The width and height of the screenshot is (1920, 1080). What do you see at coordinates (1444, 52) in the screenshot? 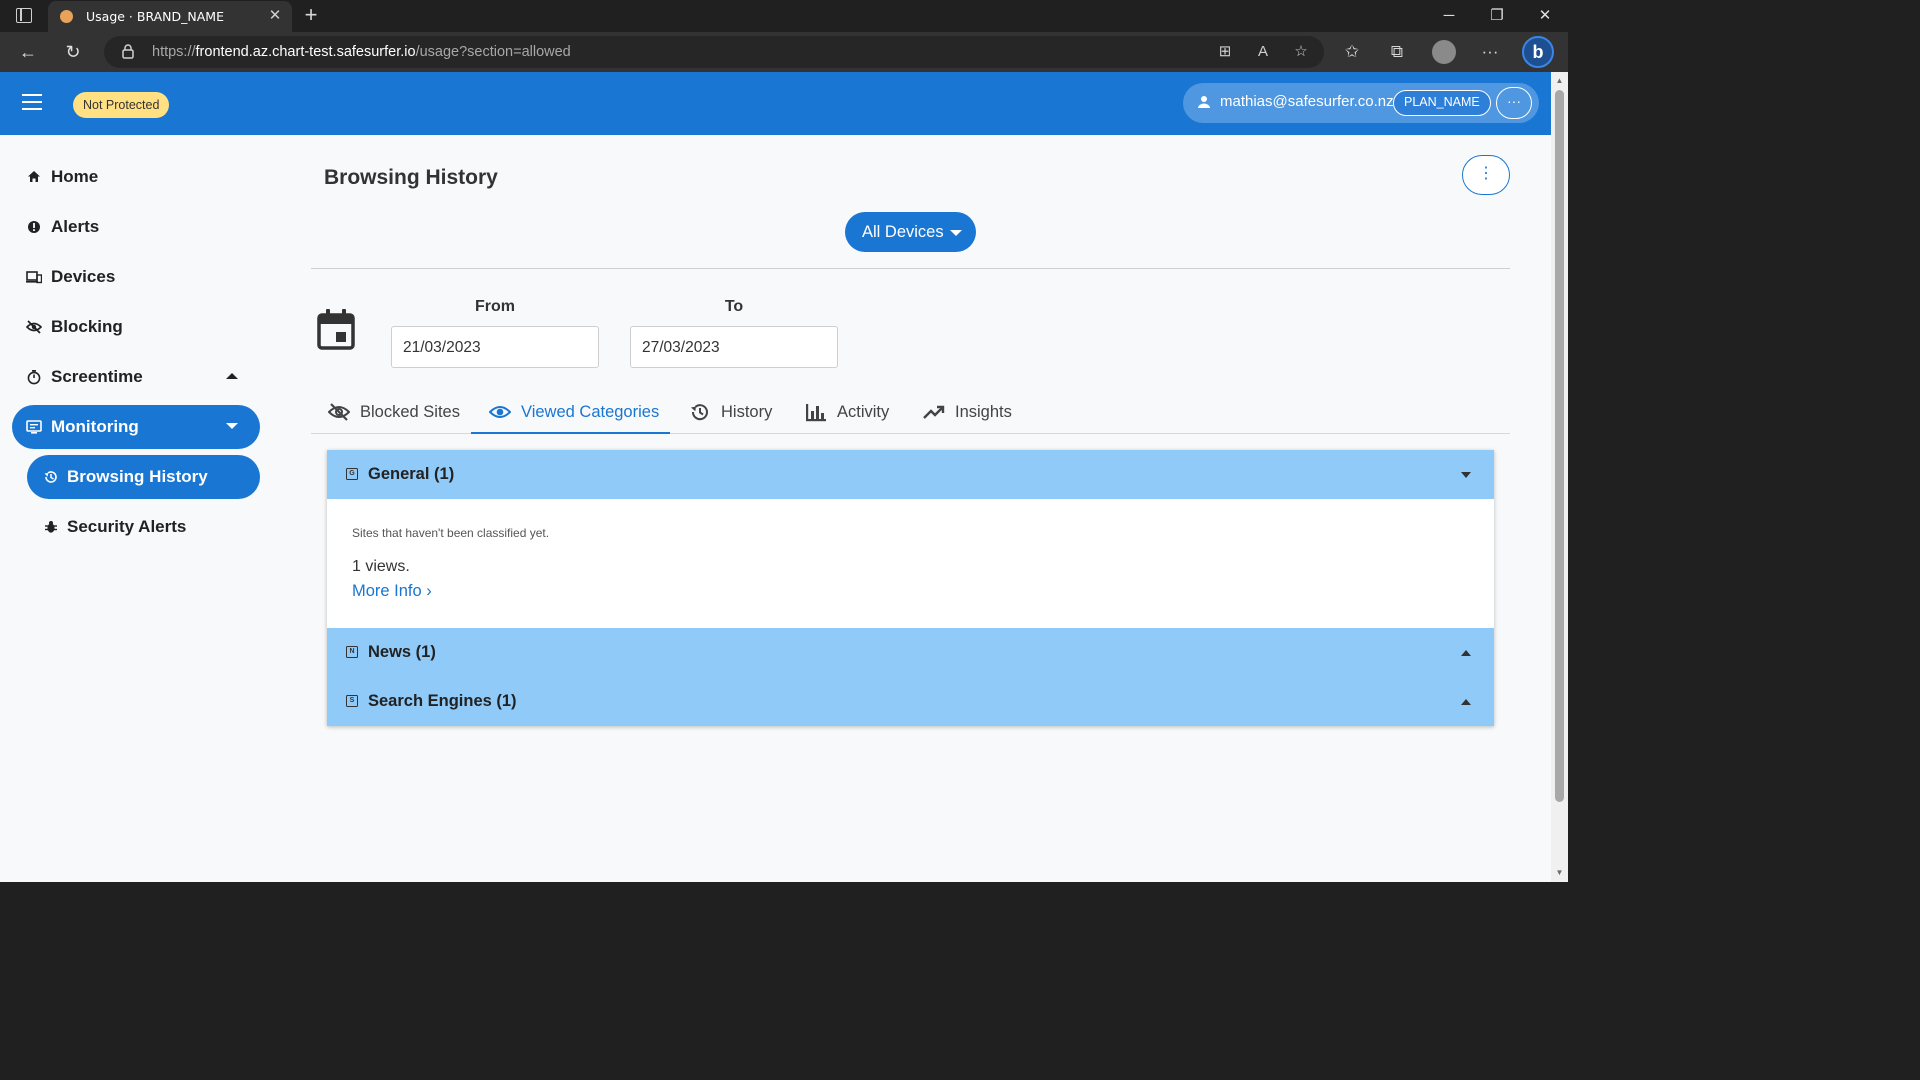
I see `profile-avatar` at bounding box center [1444, 52].